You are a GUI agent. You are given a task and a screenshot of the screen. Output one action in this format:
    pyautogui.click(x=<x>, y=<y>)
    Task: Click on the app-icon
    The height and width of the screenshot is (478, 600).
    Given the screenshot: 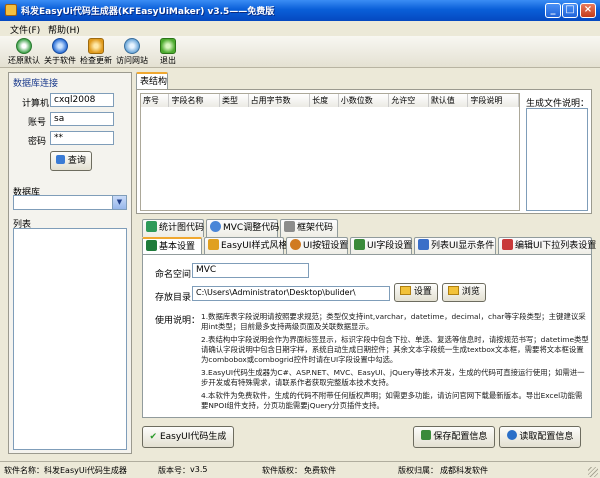 What is the action you would take?
    pyautogui.click(x=11, y=10)
    